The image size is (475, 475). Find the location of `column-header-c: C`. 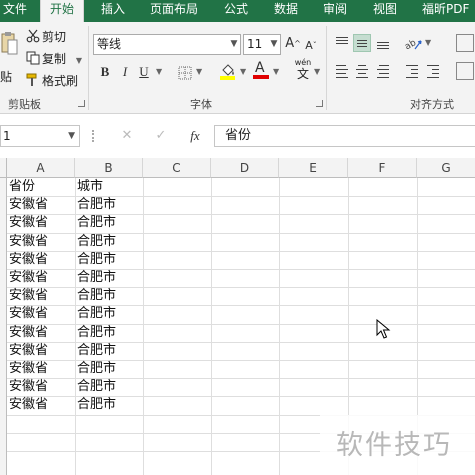

column-header-c: C is located at coordinates (177, 168).